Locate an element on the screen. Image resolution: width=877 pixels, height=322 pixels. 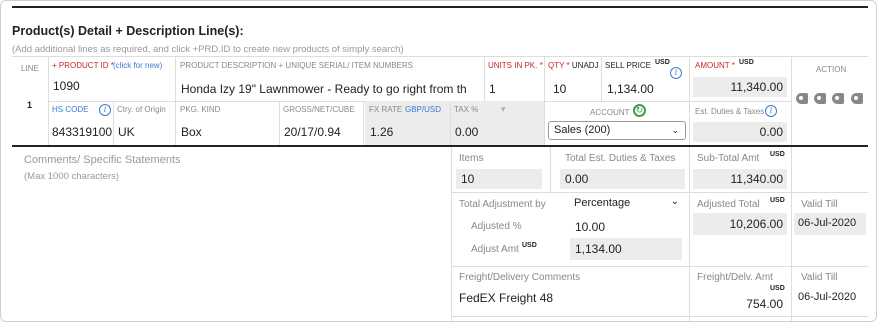
duties-label: Est. Duties & Taxes is located at coordinates (730, 111).